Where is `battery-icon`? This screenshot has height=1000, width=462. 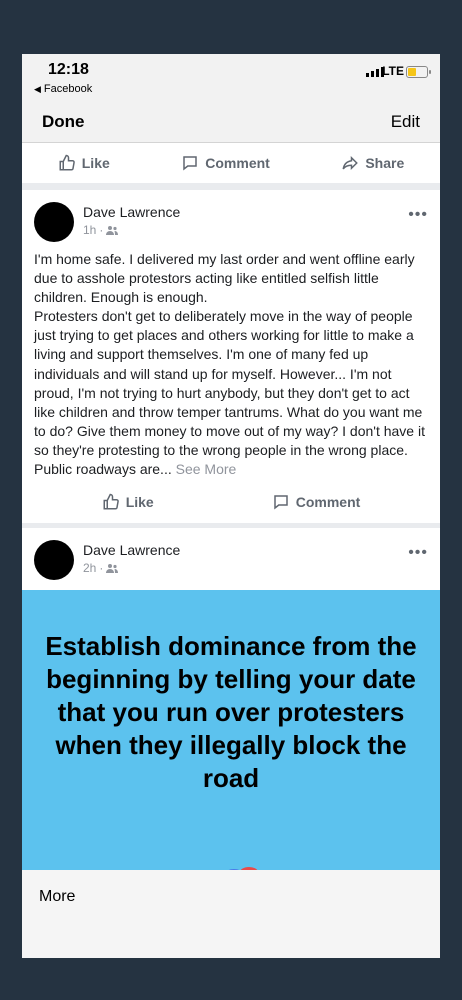
battery-icon is located at coordinates (418, 72).